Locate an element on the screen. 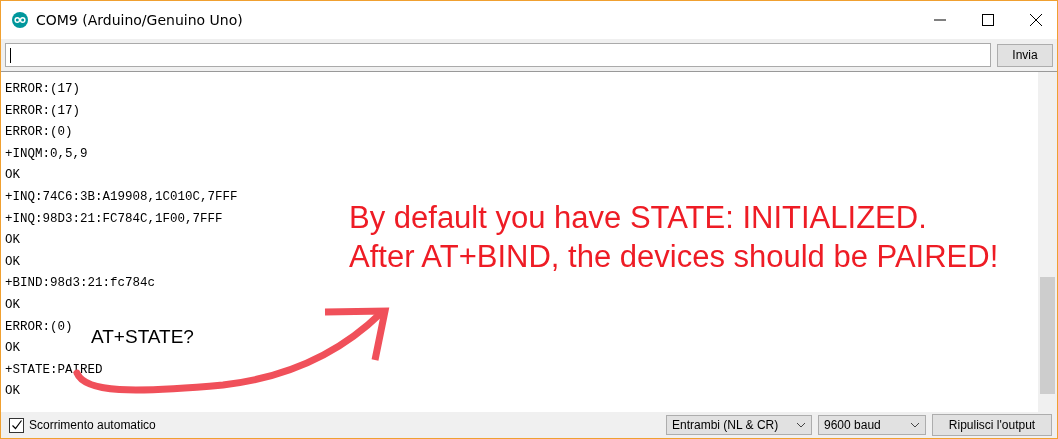 Image resolution: width=1058 pixels, height=439 pixels. output-line: +INQ:98D3:21:FC784C,1F00,7FFF is located at coordinates (114, 219).